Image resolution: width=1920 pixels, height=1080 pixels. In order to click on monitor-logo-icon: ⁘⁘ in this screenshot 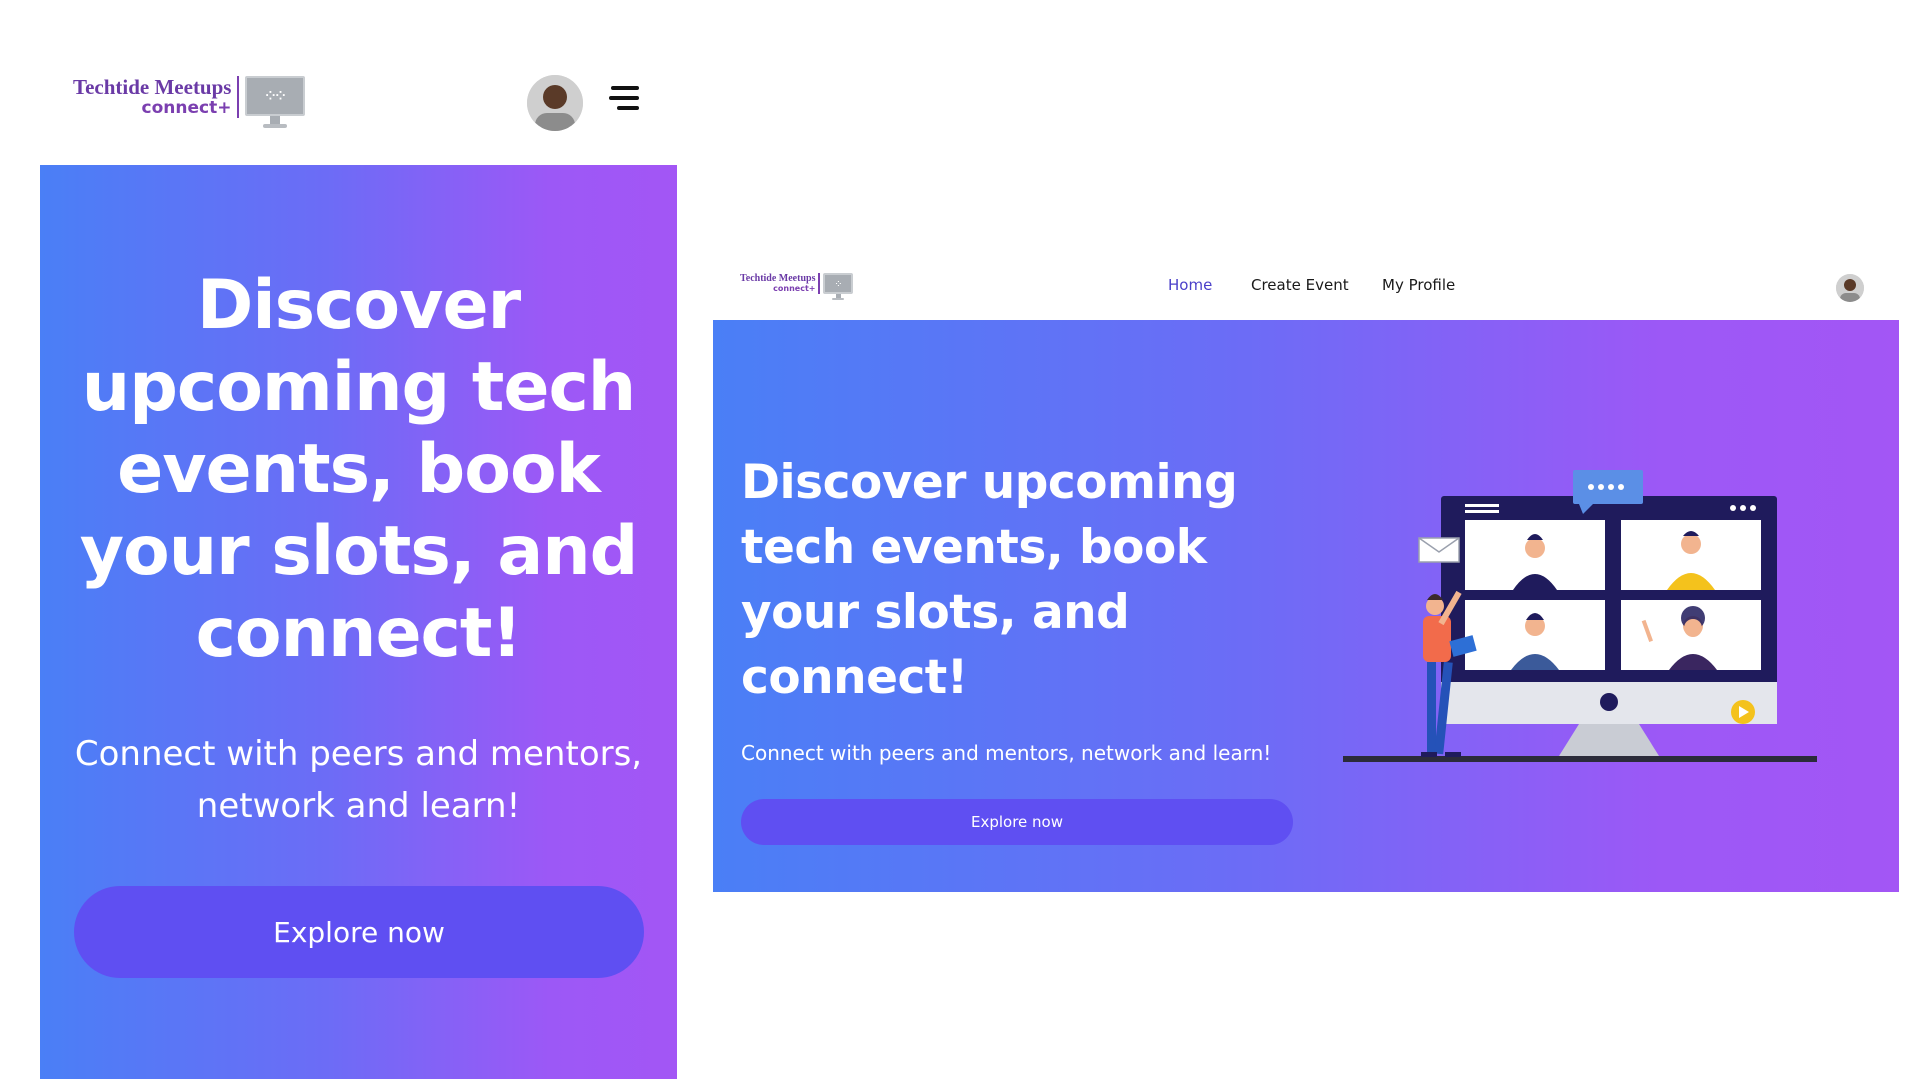, I will do `click(275, 102)`.